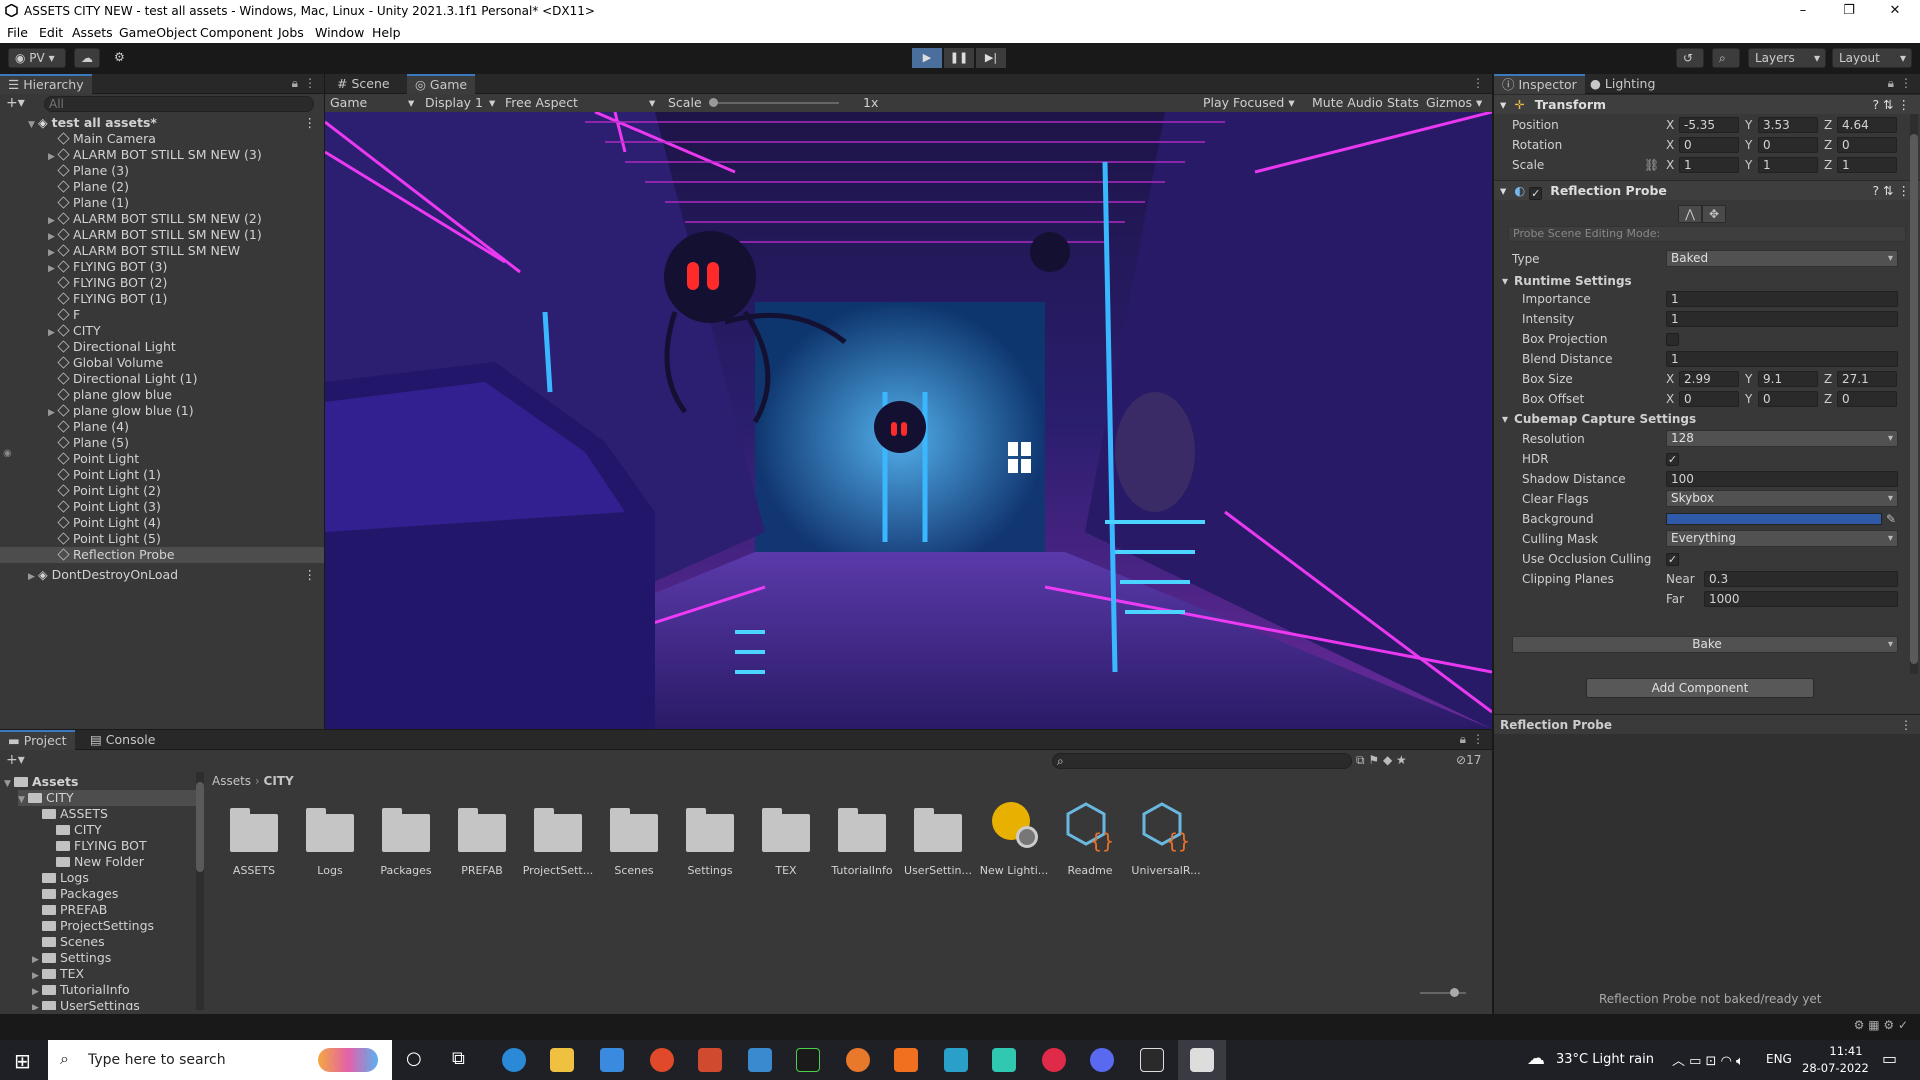 This screenshot has width=1920, height=1080. I want to click on menu-jobs: Jobs, so click(291, 32).